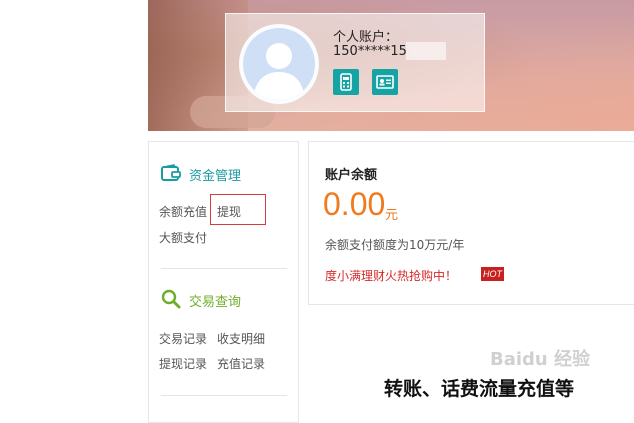 The width and height of the screenshot is (634, 423). I want to click on watermark: Baidu 经验, so click(540, 359).